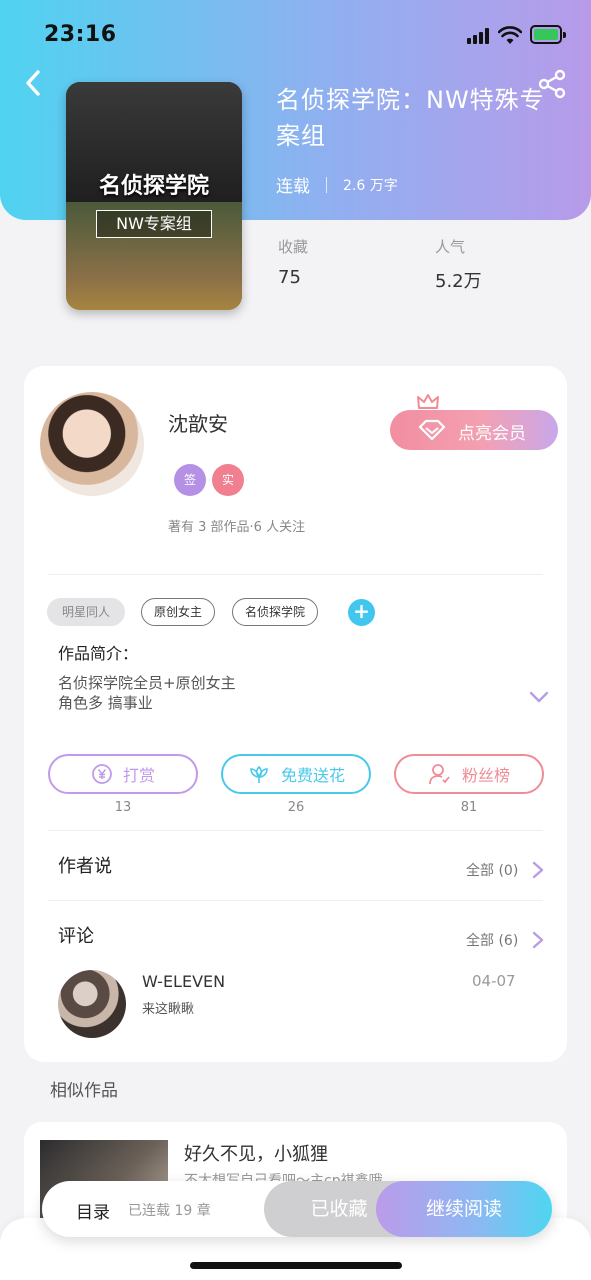 This screenshot has width=591, height=1280. Describe the element at coordinates (183, 981) in the screenshot. I see `commenter-name: W-ELEVEN` at that location.